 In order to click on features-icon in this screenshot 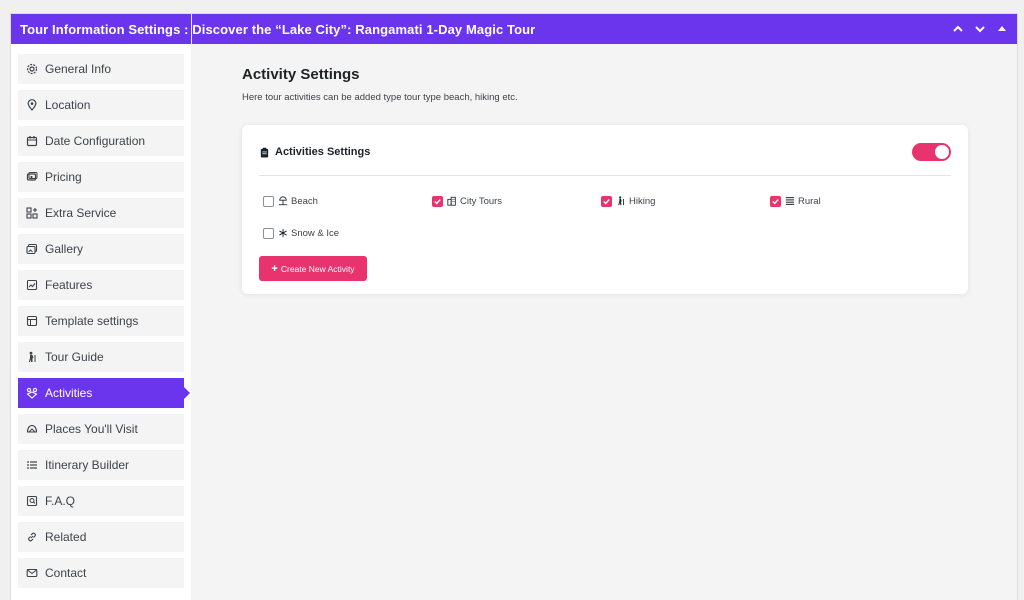, I will do `click(32, 285)`.